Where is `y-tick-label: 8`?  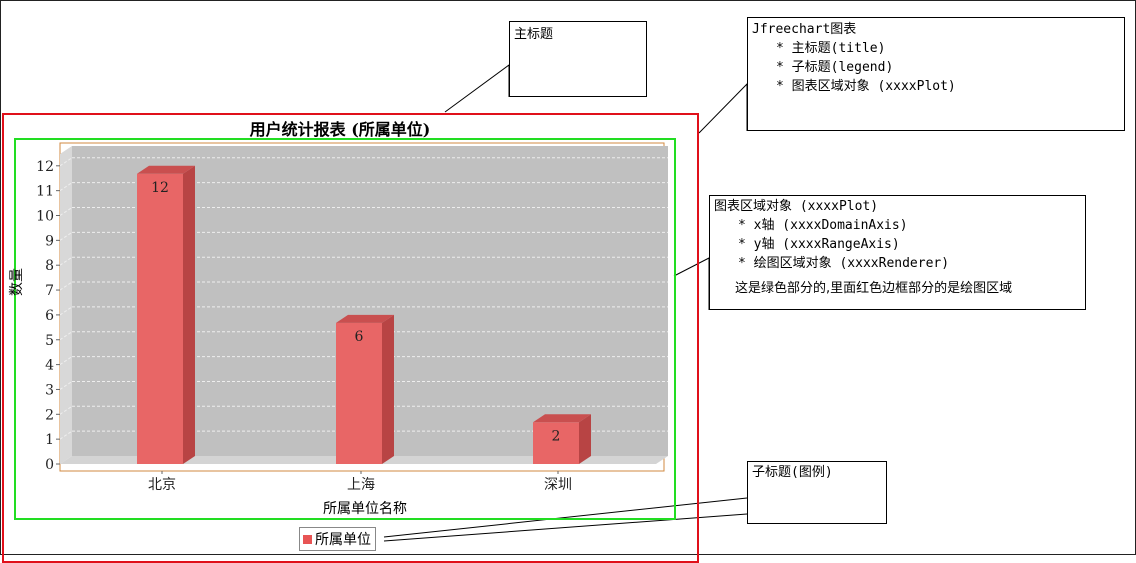 y-tick-label: 8 is located at coordinates (49, 266).